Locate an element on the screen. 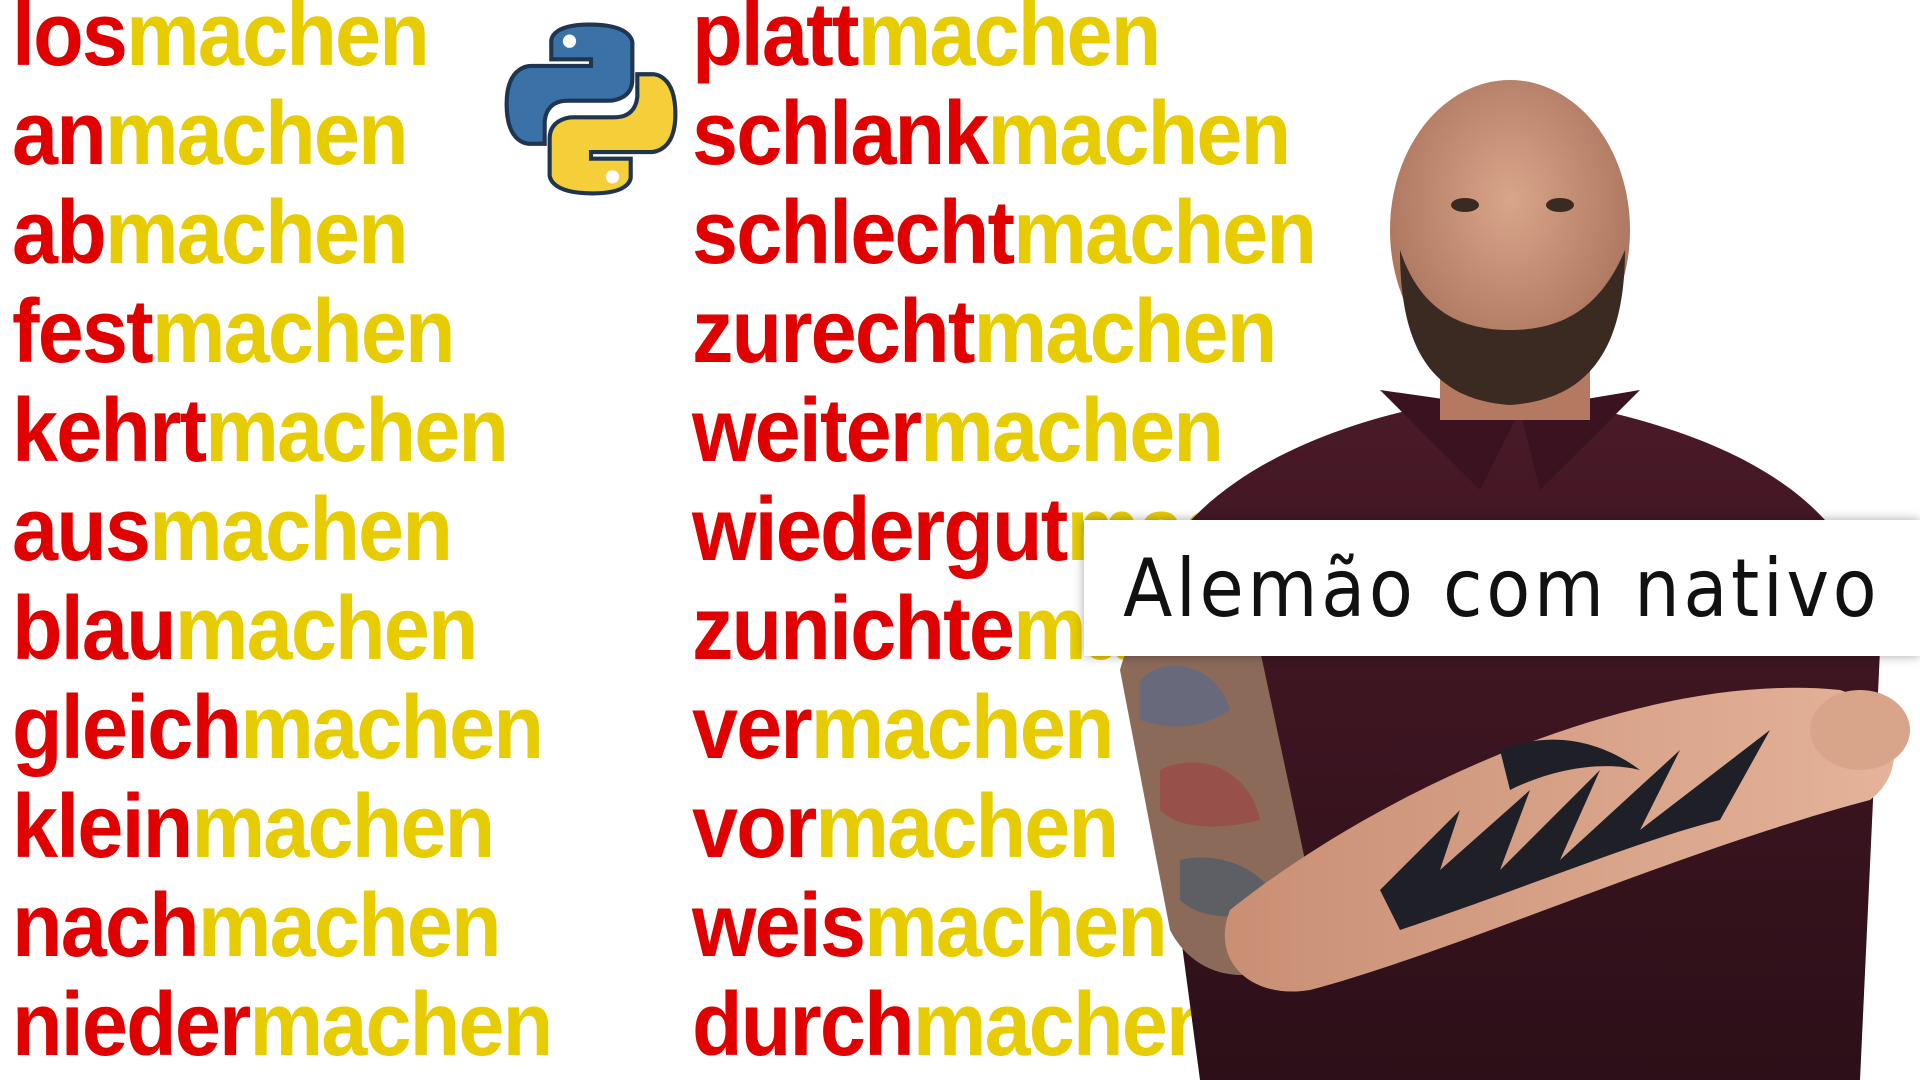 The width and height of the screenshot is (1920, 1080). word-prefix: wiedergut is located at coordinates (880, 530).